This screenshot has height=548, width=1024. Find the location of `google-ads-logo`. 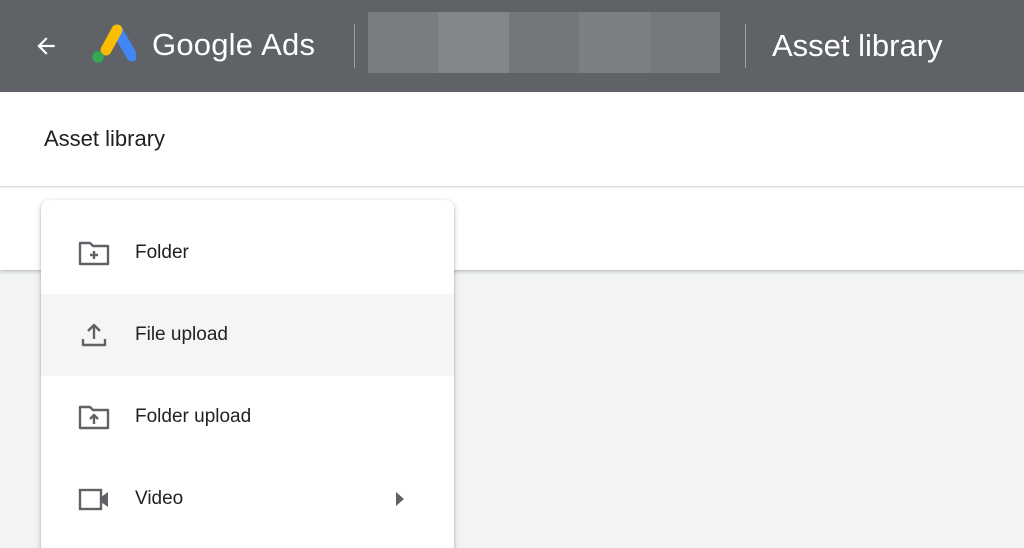

google-ads-logo is located at coordinates (112, 45).